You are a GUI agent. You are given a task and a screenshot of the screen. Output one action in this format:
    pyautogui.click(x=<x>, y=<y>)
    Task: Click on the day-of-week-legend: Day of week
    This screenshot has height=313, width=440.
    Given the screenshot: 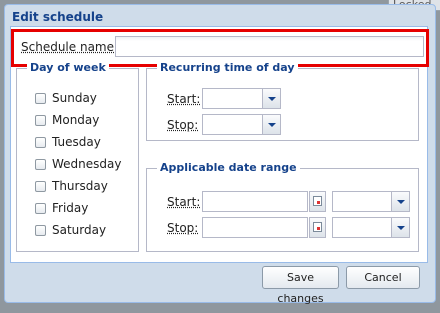 What is the action you would take?
    pyautogui.click(x=68, y=67)
    